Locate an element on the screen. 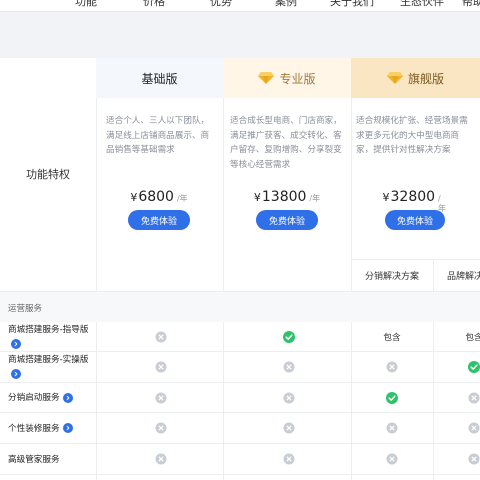  top-navigation: 功能 价格 优势 案例 关于我们 生态伙伴 帮助 is located at coordinates (240, 6).